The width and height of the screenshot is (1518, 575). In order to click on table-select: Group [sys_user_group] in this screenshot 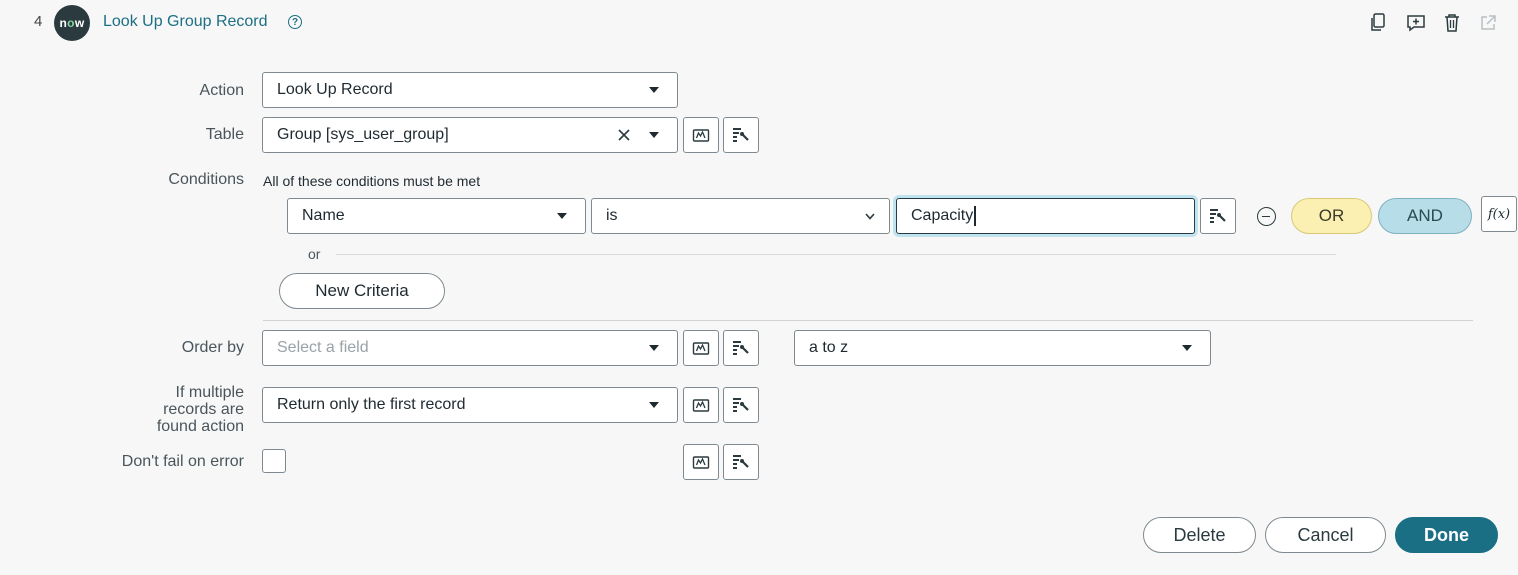, I will do `click(470, 135)`.